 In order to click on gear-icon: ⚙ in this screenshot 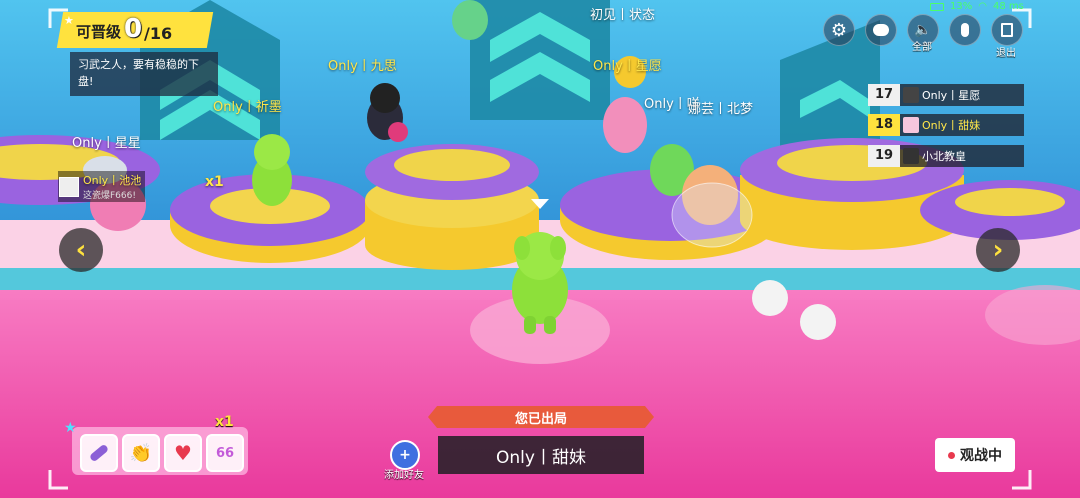, I will do `click(839, 30)`.